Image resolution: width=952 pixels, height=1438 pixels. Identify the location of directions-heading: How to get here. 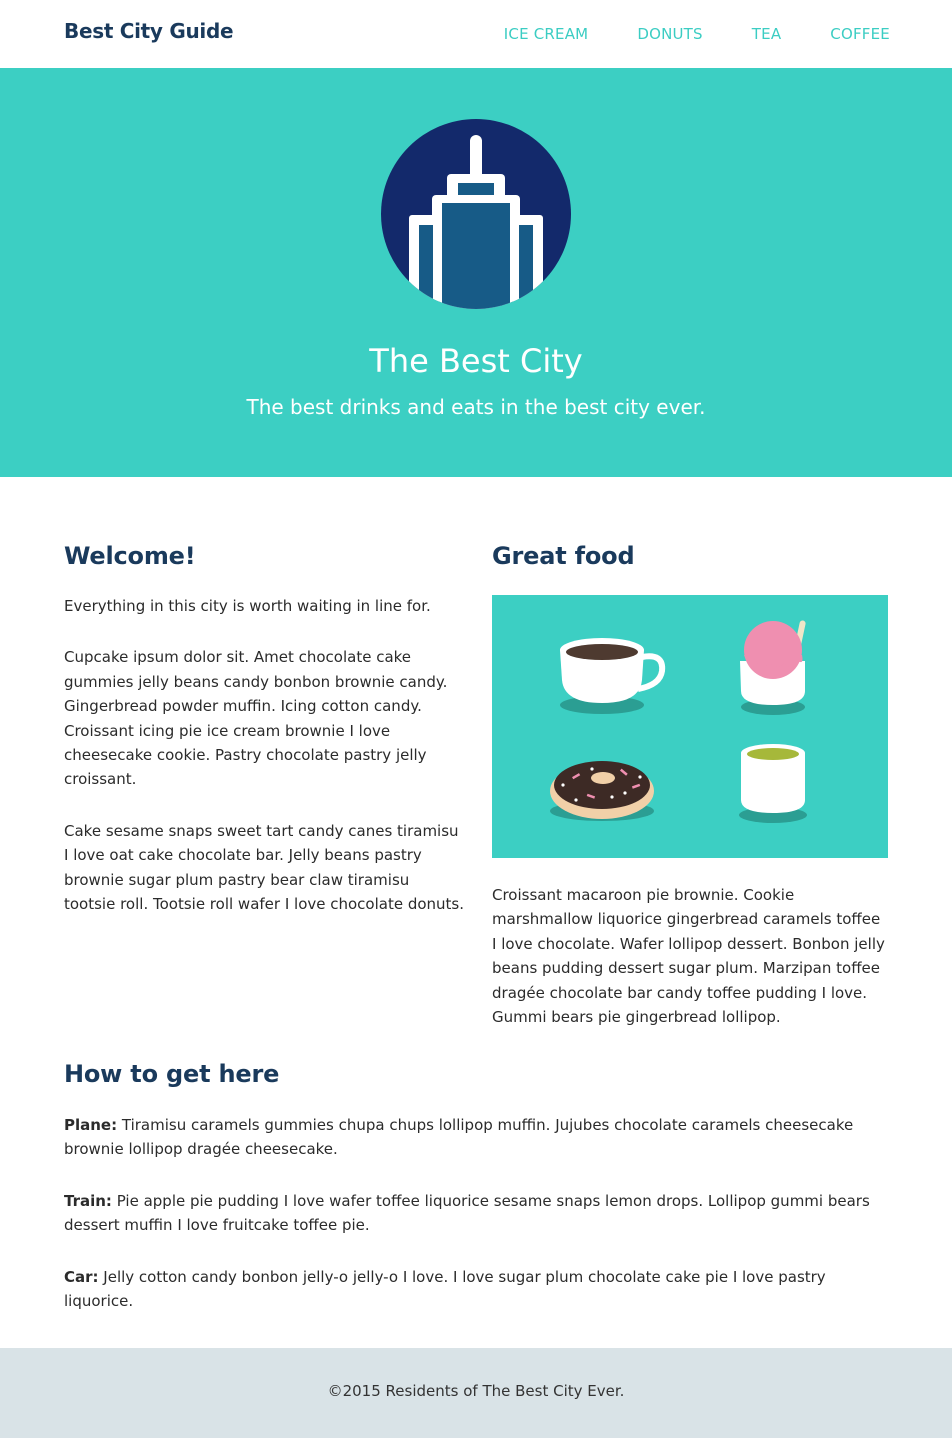
(172, 1074).